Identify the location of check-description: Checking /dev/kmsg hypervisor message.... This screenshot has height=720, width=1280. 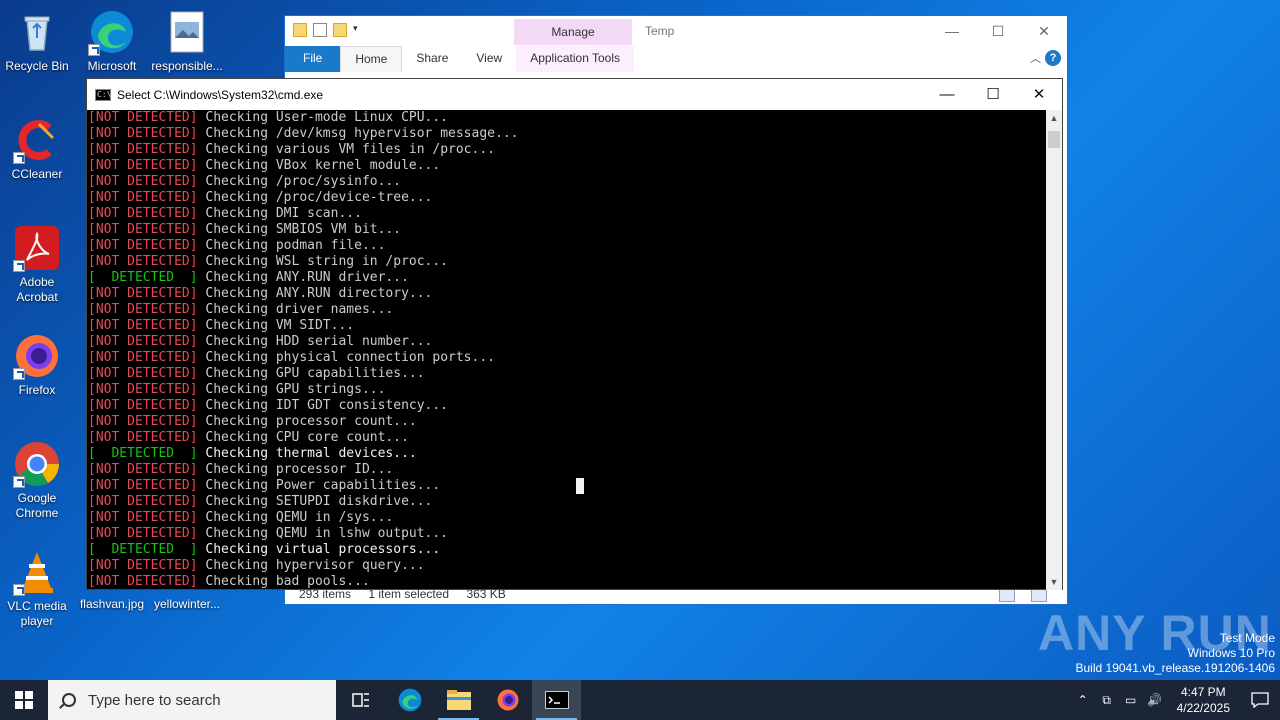
(362, 133).